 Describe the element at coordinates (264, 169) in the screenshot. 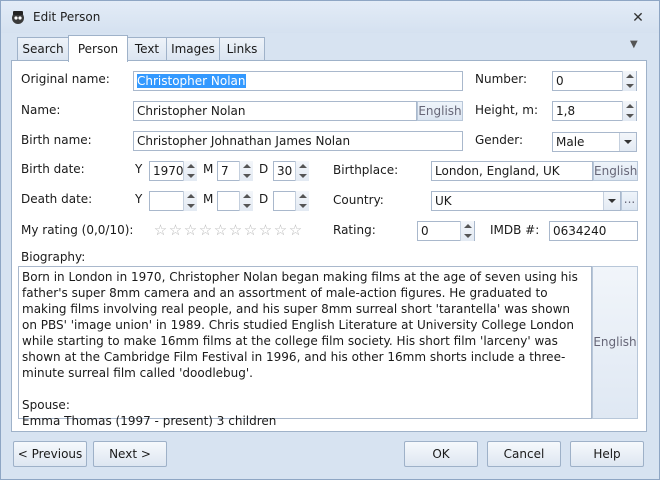

I see `birth-day-label: D` at that location.